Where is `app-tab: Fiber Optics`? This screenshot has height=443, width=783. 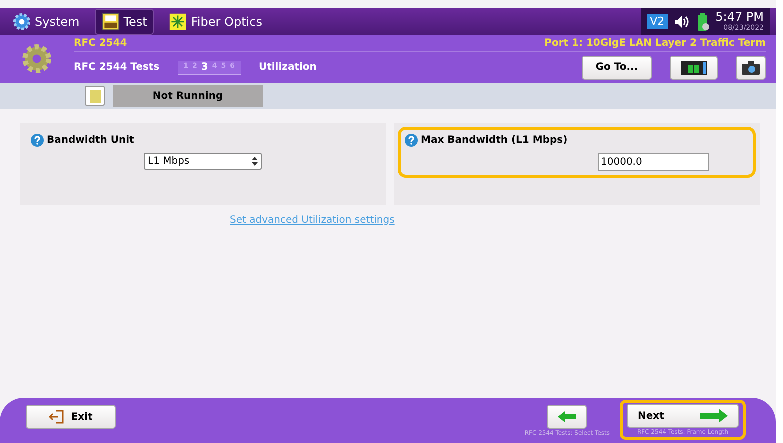
app-tab: Fiber Optics is located at coordinates (216, 21).